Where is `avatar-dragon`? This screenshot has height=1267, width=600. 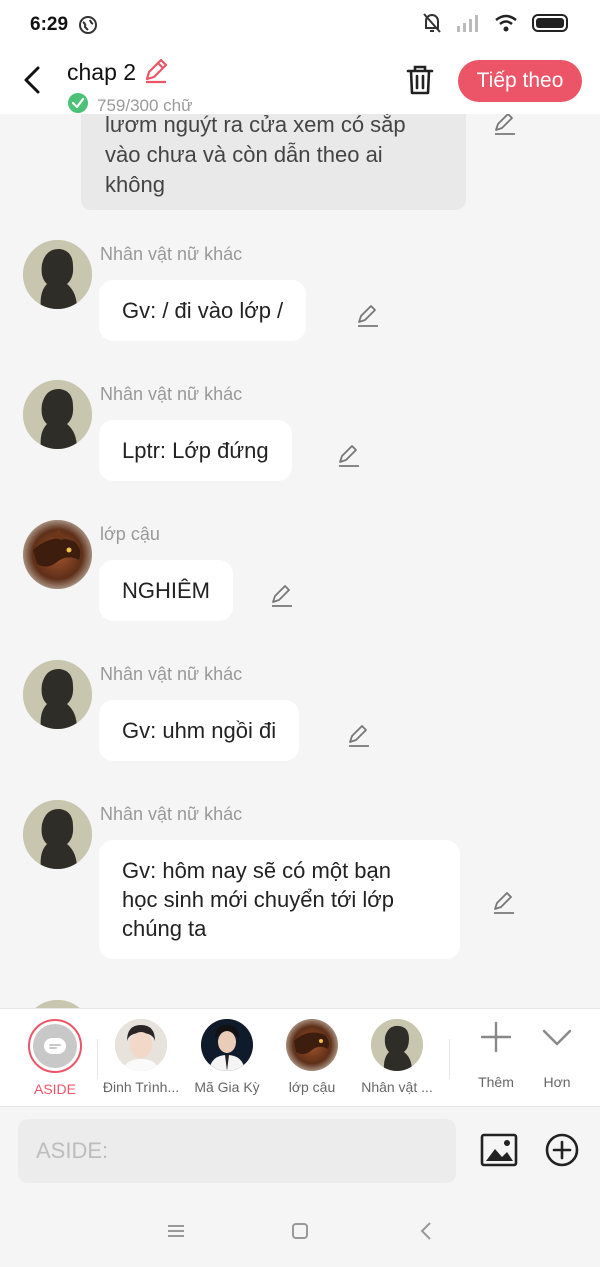 avatar-dragon is located at coordinates (57, 554).